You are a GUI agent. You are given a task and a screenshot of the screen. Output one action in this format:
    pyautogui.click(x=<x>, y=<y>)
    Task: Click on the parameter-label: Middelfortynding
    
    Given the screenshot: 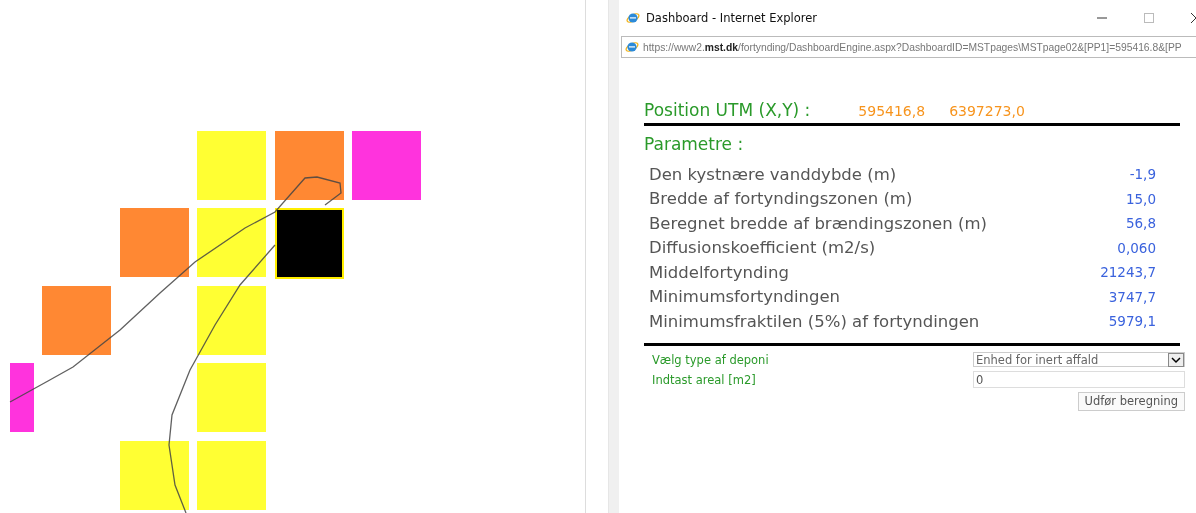 What is the action you would take?
    pyautogui.click(x=719, y=272)
    